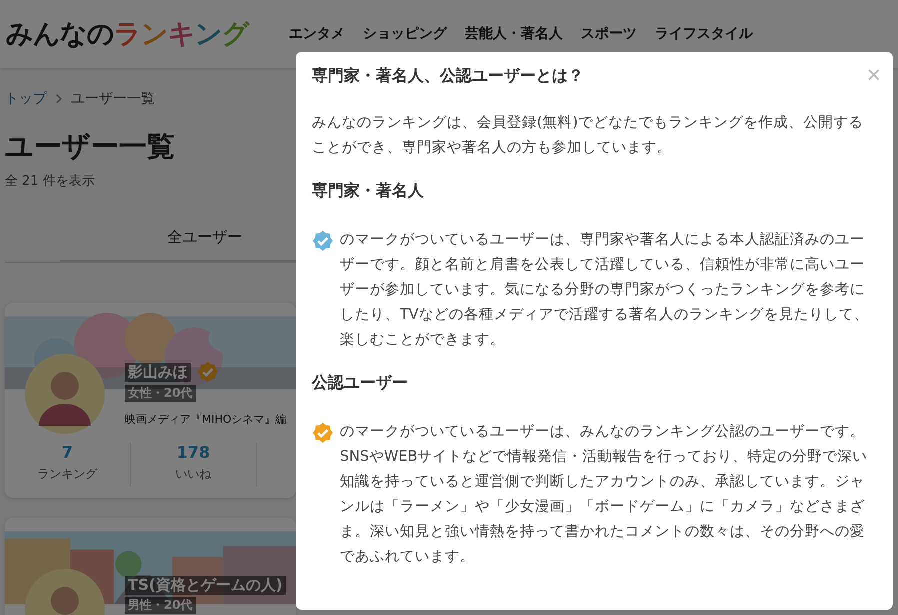 The width and height of the screenshot is (898, 615). What do you see at coordinates (193, 452) in the screenshot?
I see `stat-value: 178` at bounding box center [193, 452].